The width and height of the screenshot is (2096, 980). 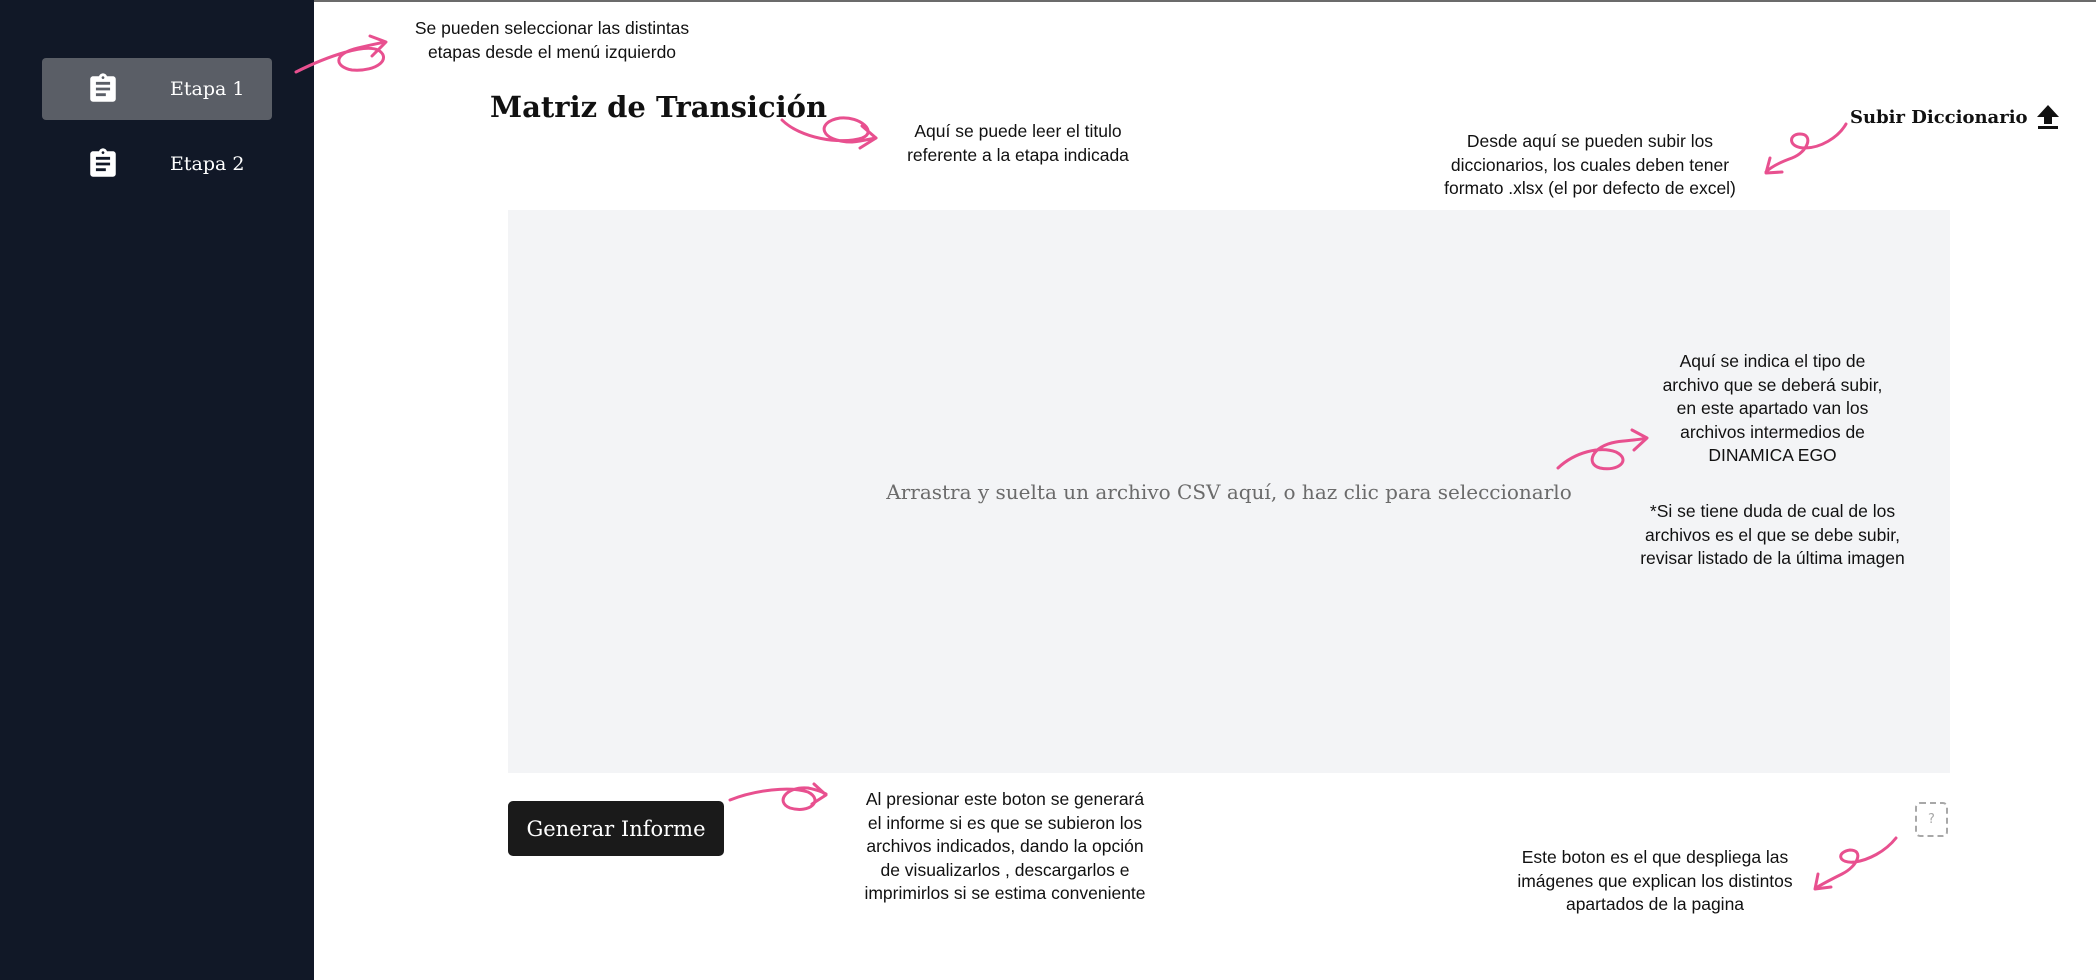 I want to click on upload-dictionary-button: Subir Diccionario, so click(x=1955, y=117).